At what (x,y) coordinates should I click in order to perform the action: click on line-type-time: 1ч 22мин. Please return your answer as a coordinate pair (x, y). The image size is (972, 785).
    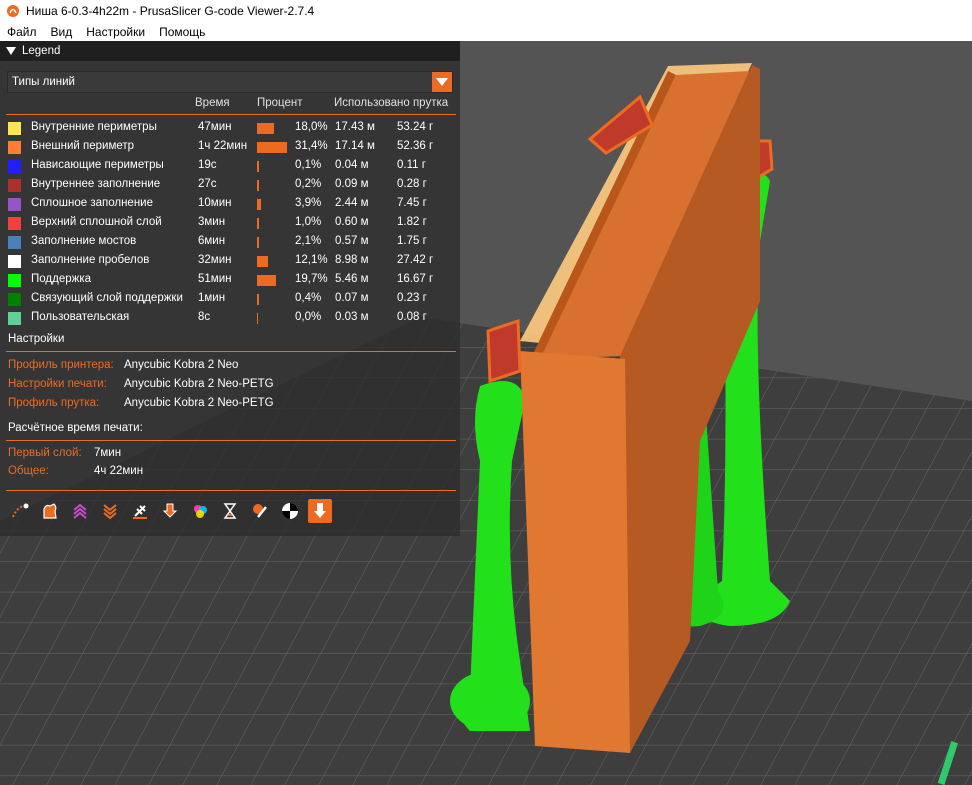
    Looking at the image, I should click on (223, 146).